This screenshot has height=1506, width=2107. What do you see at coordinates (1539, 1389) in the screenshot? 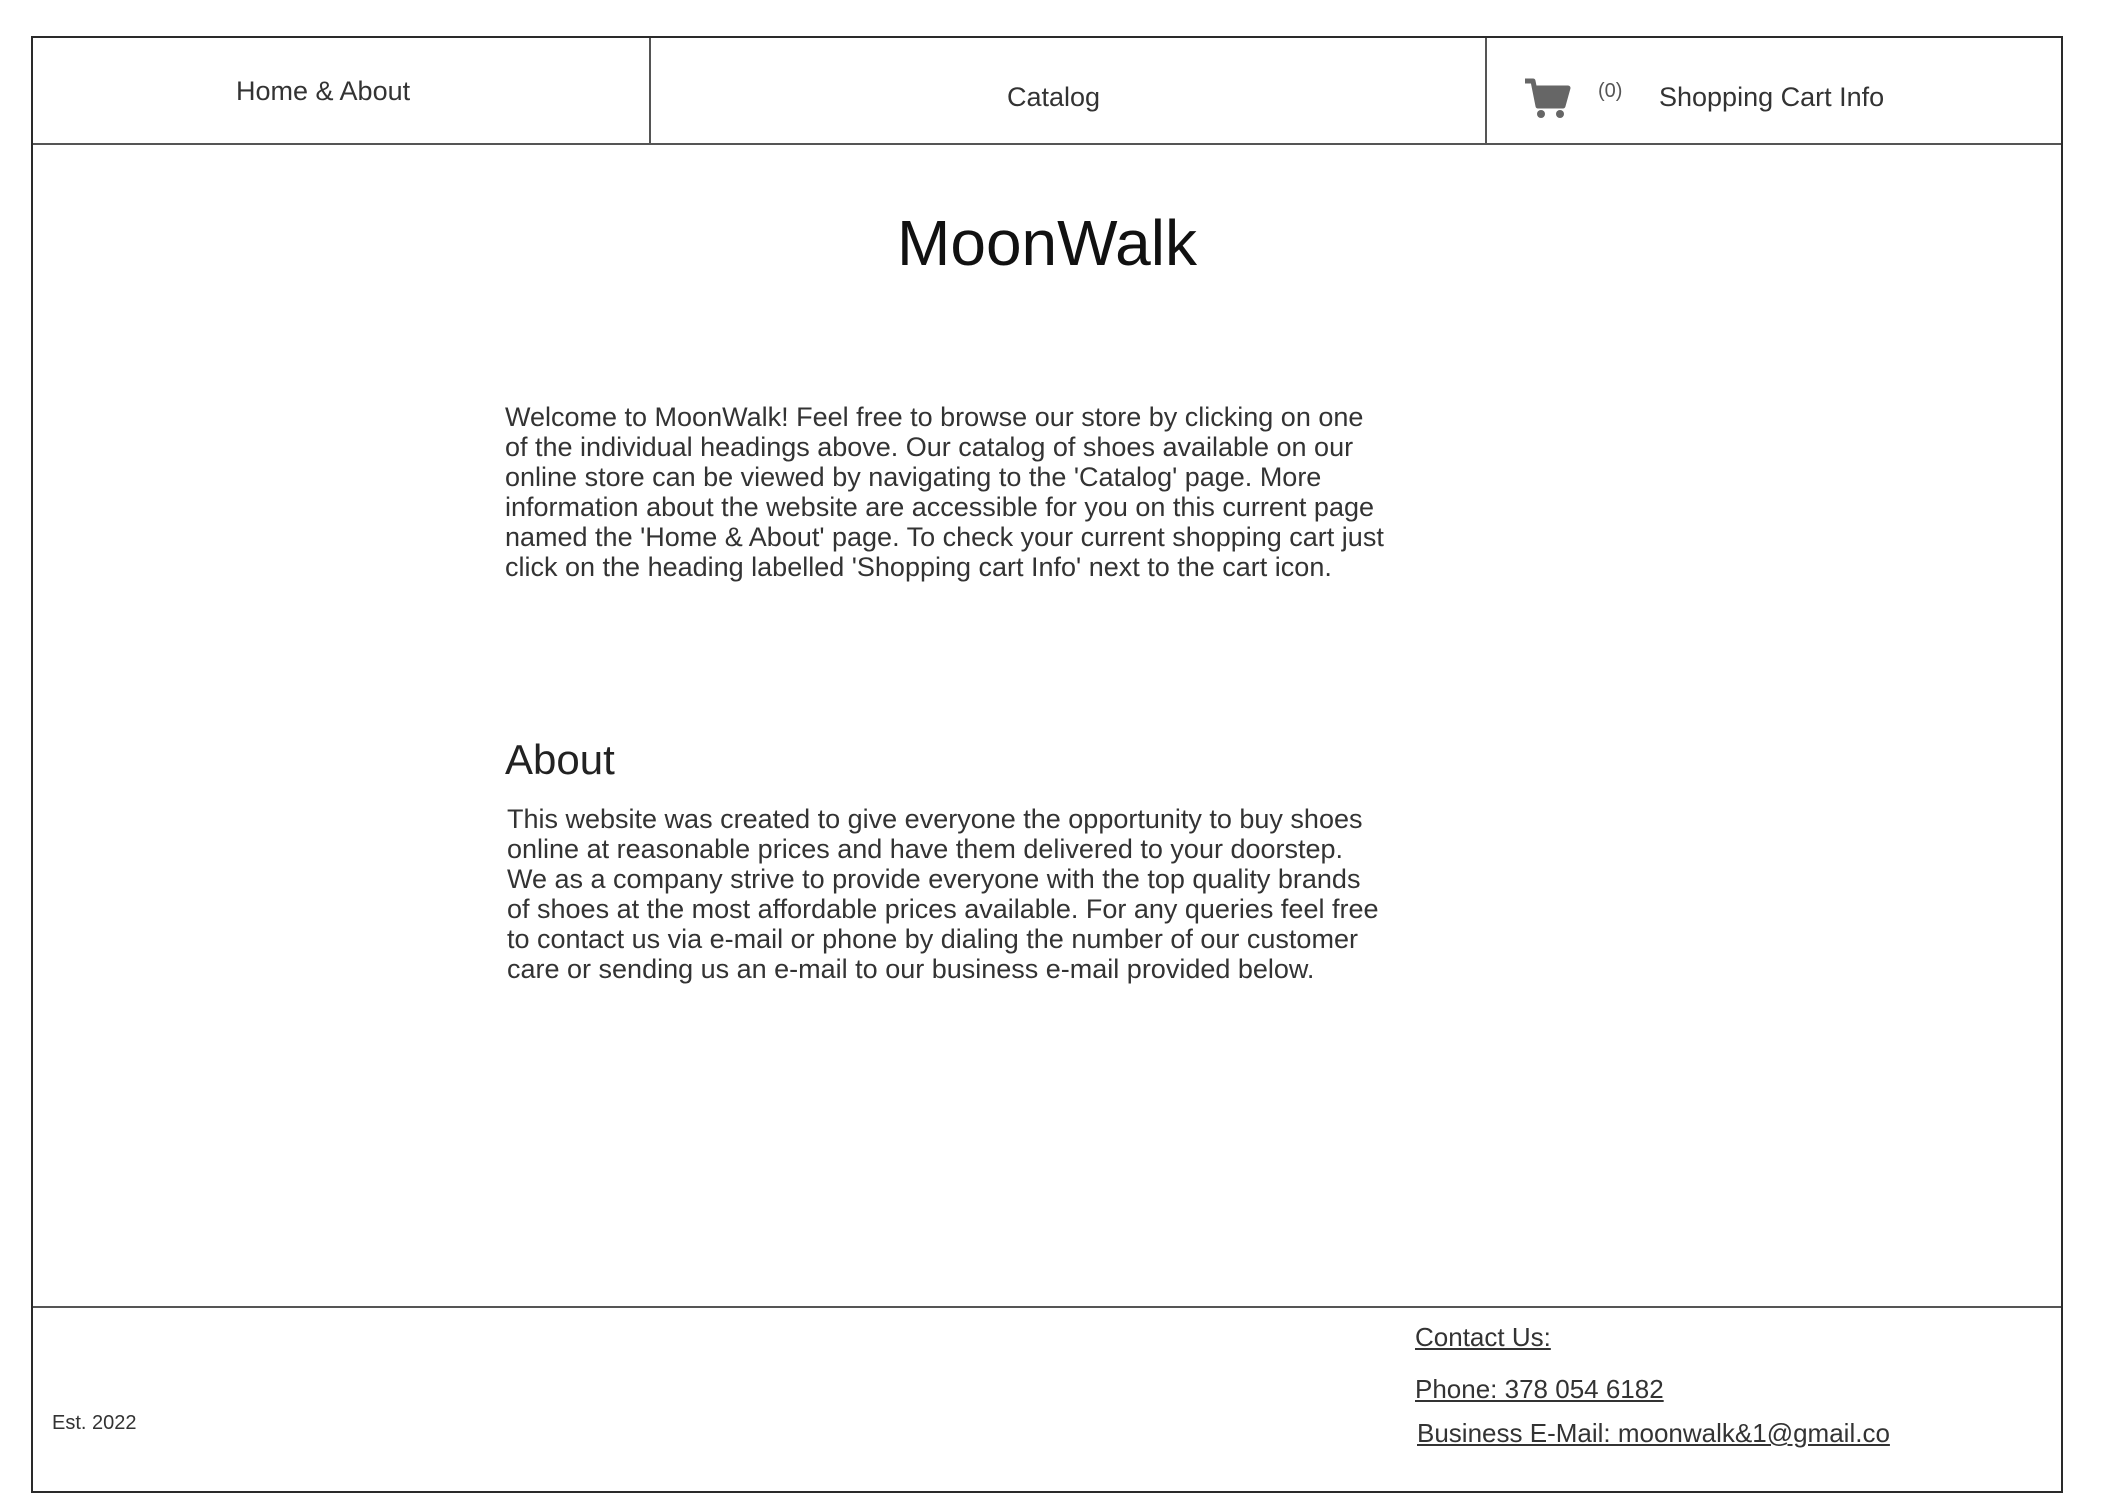
I see `phone-link: Phone: 378 054 6182` at bounding box center [1539, 1389].